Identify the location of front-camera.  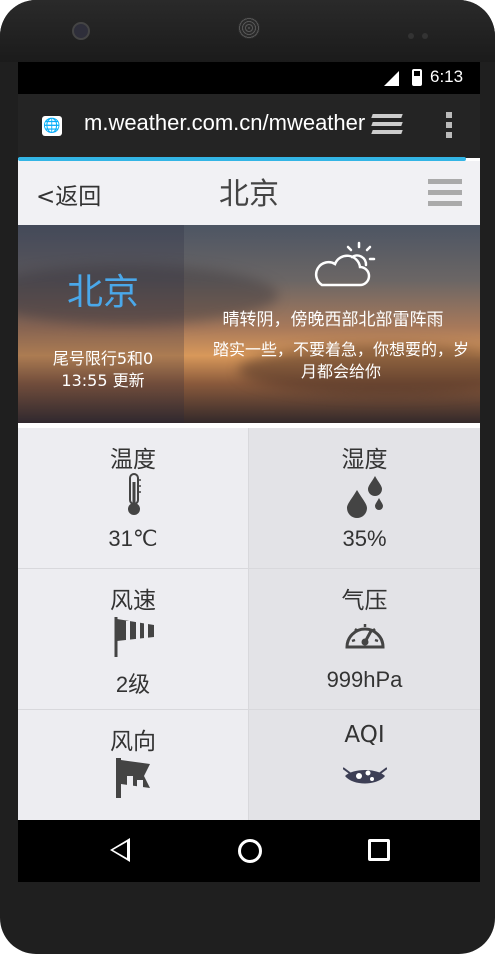
(81, 31).